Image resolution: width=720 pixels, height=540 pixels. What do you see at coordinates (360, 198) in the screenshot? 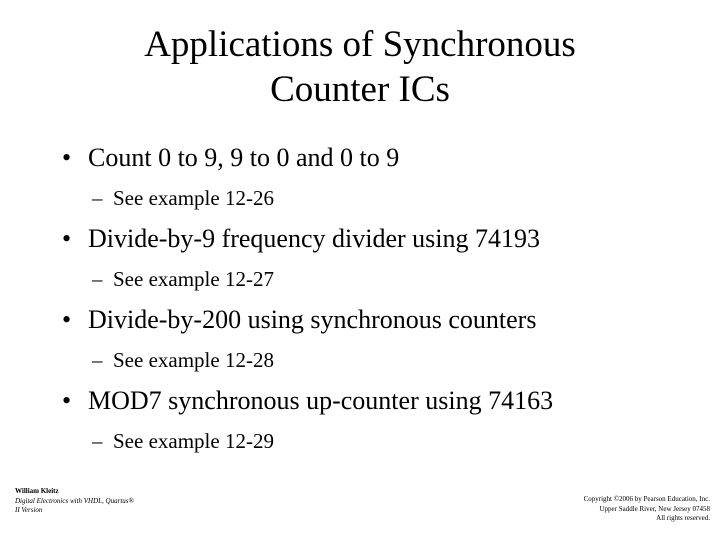
I see `subbullet-item-1: – See example 12-26` at bounding box center [360, 198].